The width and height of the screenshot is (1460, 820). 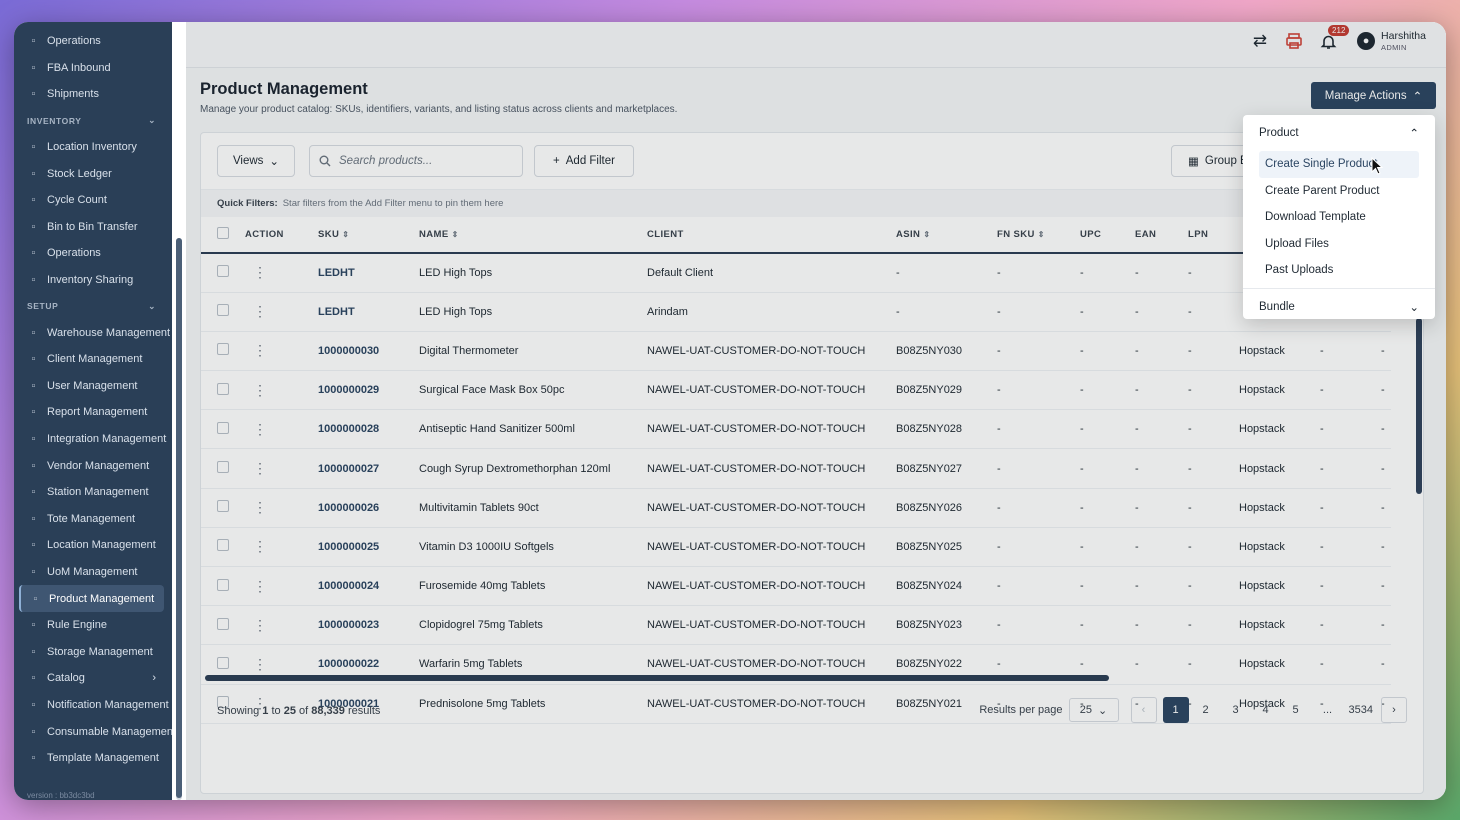 What do you see at coordinates (424, 161) in the screenshot?
I see `search-input` at bounding box center [424, 161].